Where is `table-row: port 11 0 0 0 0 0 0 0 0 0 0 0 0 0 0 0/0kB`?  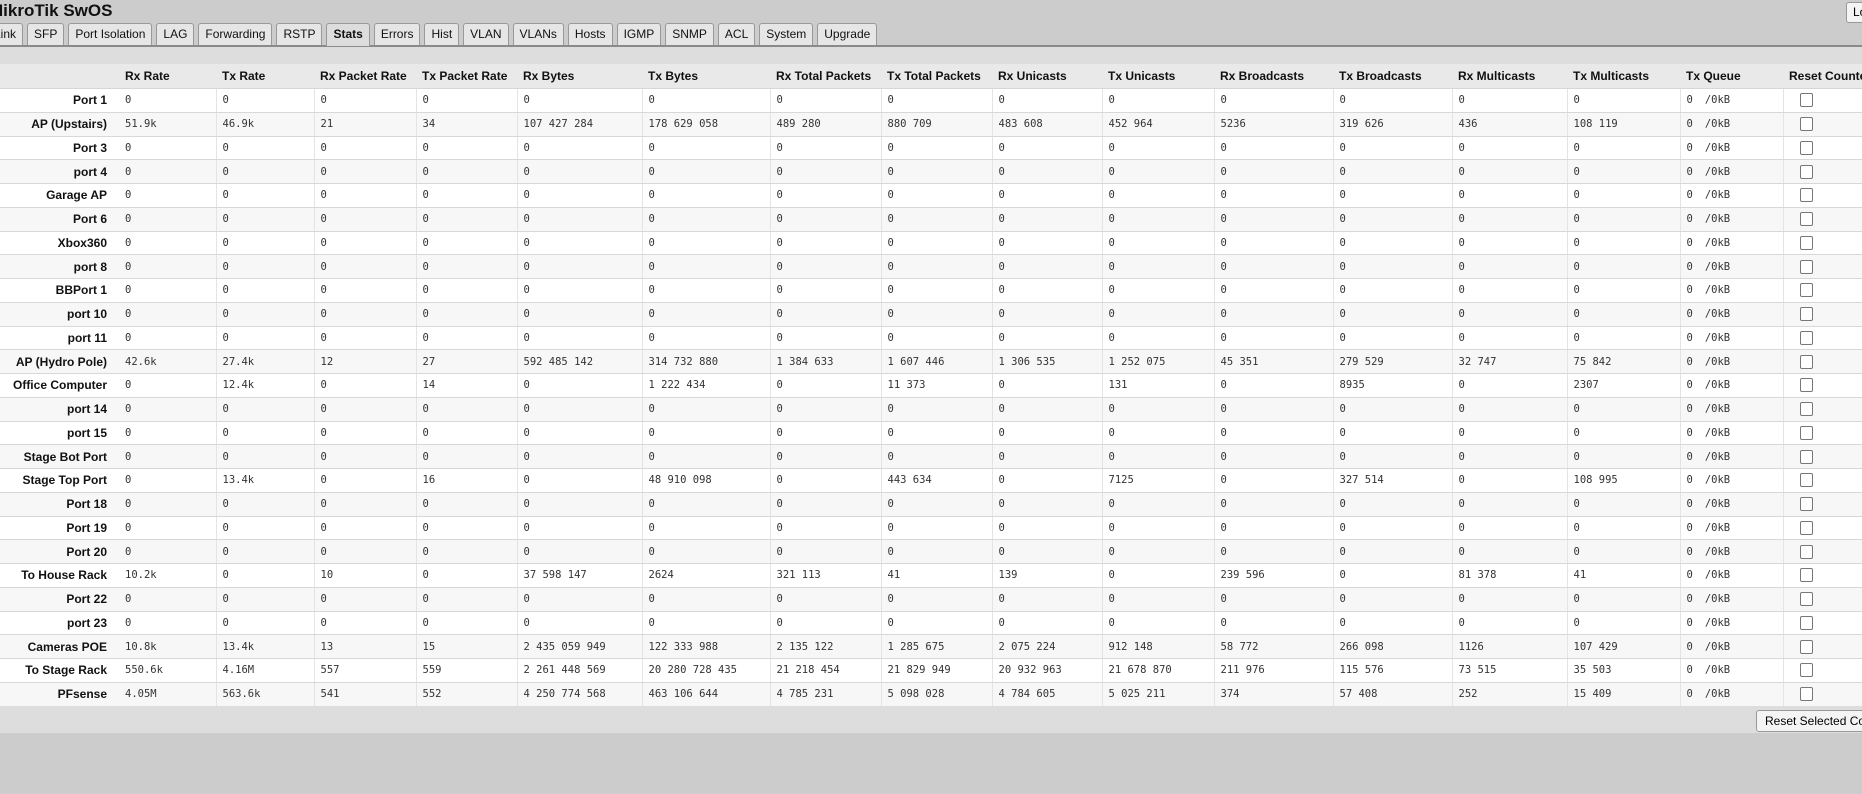
table-row: port 11 0 0 0 0 0 0 0 0 0 0 0 0 0 0 0/0kB is located at coordinates (931, 338).